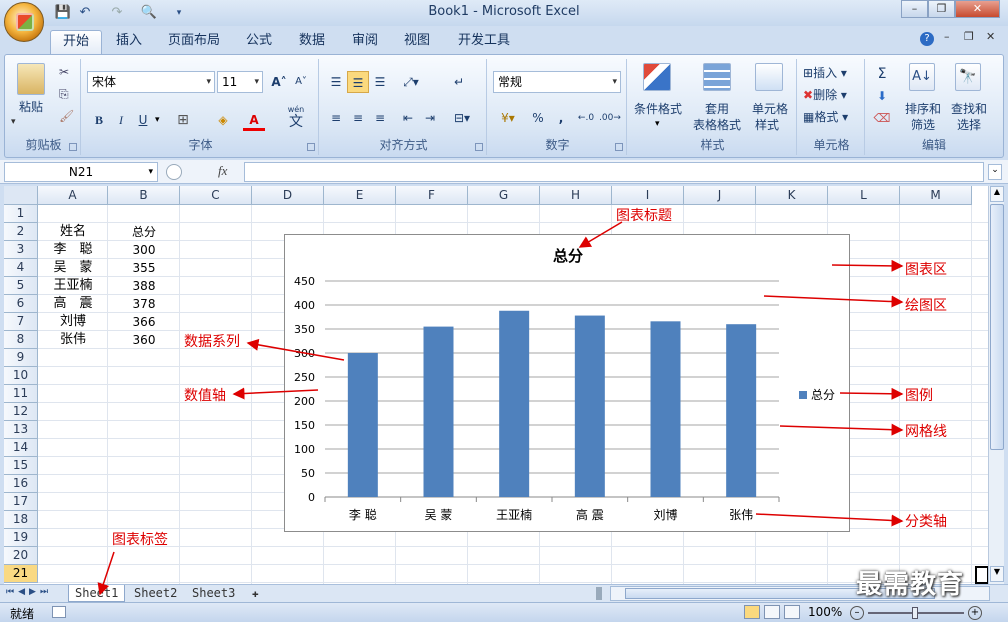  I want to click on autosum-button: Σ, so click(882, 74).